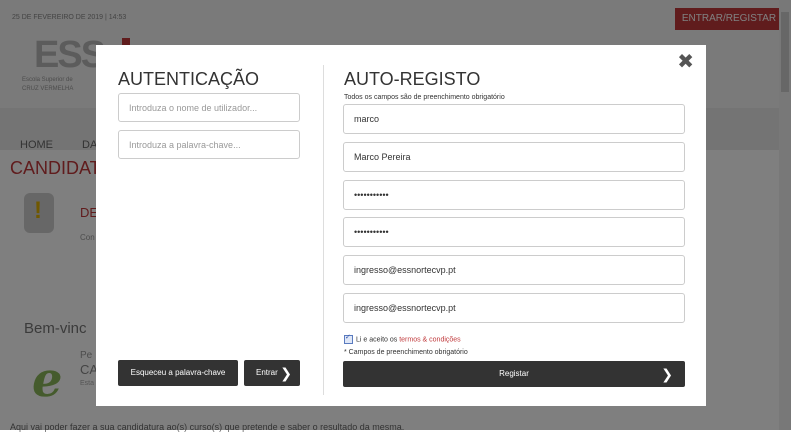 Image resolution: width=791 pixels, height=432 pixels. I want to click on login-button: Entrar ❯, so click(272, 373).